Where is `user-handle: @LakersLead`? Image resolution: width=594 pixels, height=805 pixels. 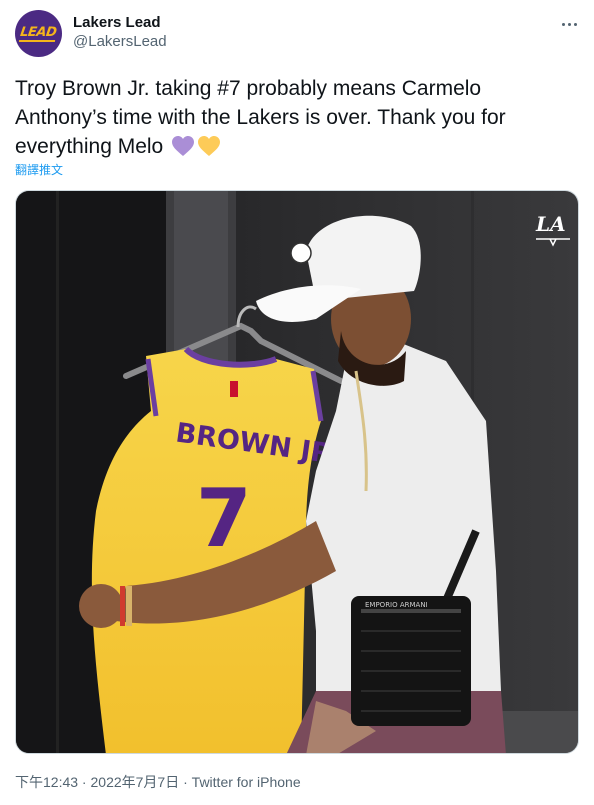
user-handle: @LakersLead is located at coordinates (120, 42).